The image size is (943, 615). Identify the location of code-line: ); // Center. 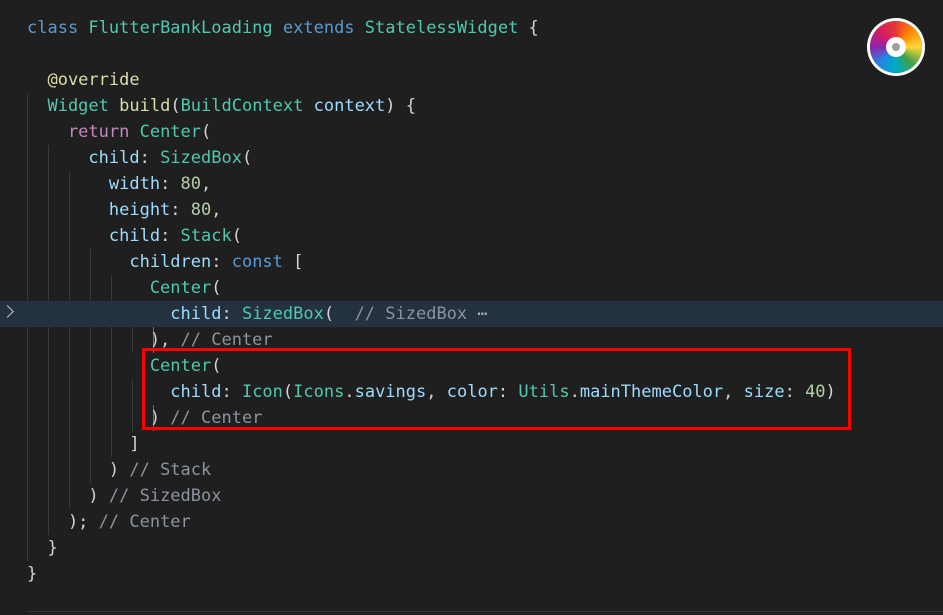
(471, 522).